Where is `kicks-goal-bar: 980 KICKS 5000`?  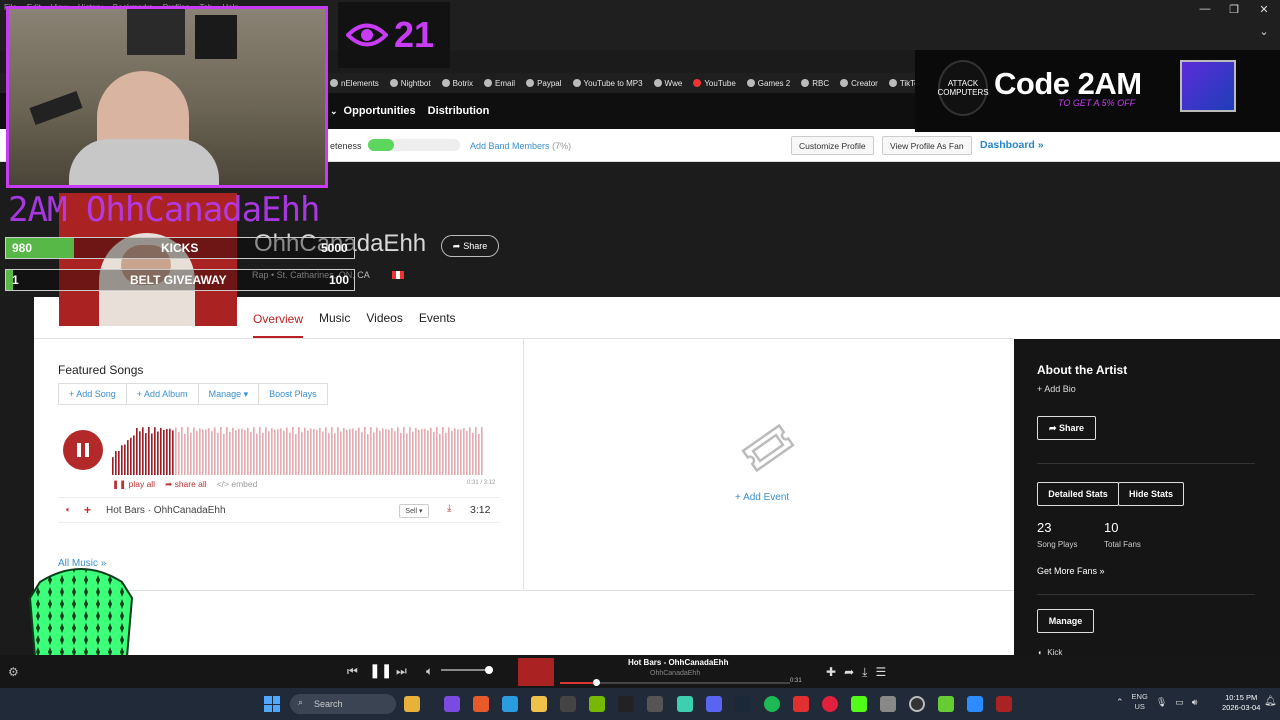 kicks-goal-bar: 980 KICKS 5000 is located at coordinates (180, 248).